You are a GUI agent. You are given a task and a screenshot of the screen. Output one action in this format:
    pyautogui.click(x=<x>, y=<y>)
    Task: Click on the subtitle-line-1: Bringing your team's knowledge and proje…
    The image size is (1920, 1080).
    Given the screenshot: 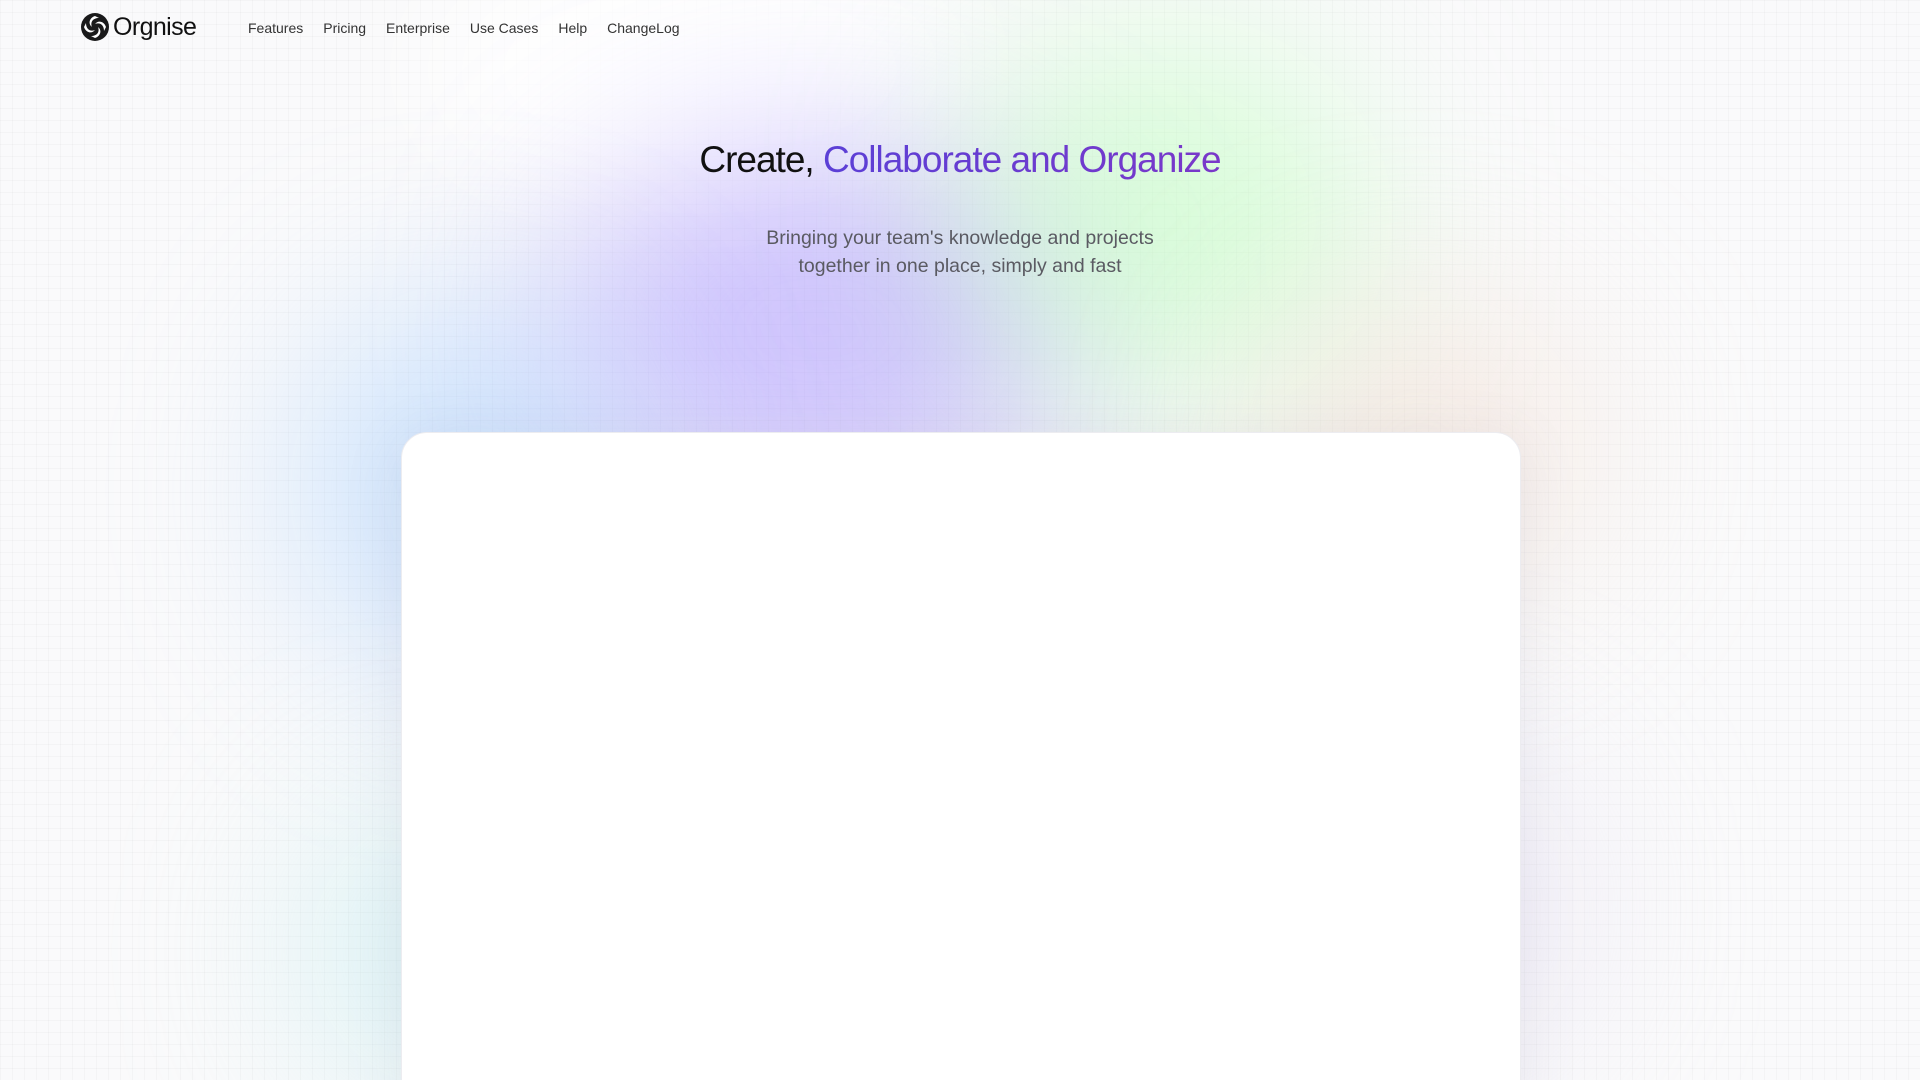 What is the action you would take?
    pyautogui.click(x=960, y=238)
    